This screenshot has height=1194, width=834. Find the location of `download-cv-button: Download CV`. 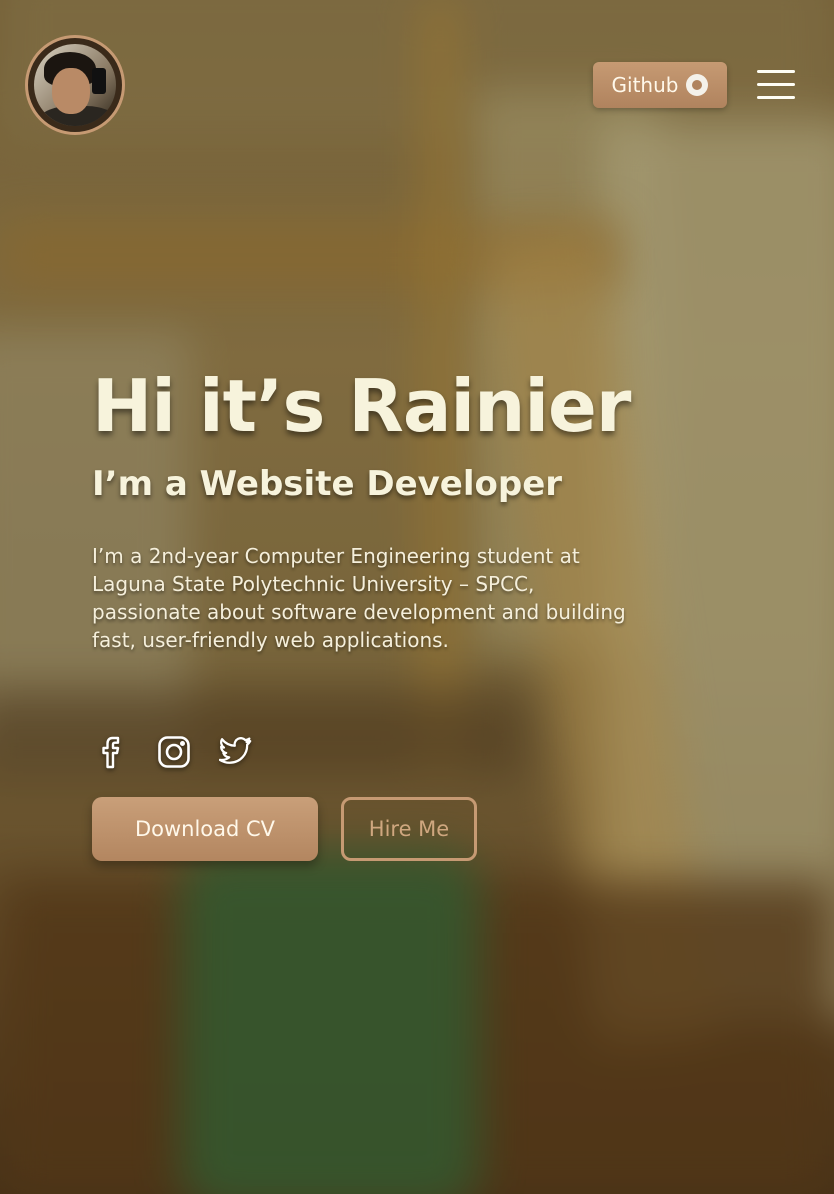

download-cv-button: Download CV is located at coordinates (205, 829).